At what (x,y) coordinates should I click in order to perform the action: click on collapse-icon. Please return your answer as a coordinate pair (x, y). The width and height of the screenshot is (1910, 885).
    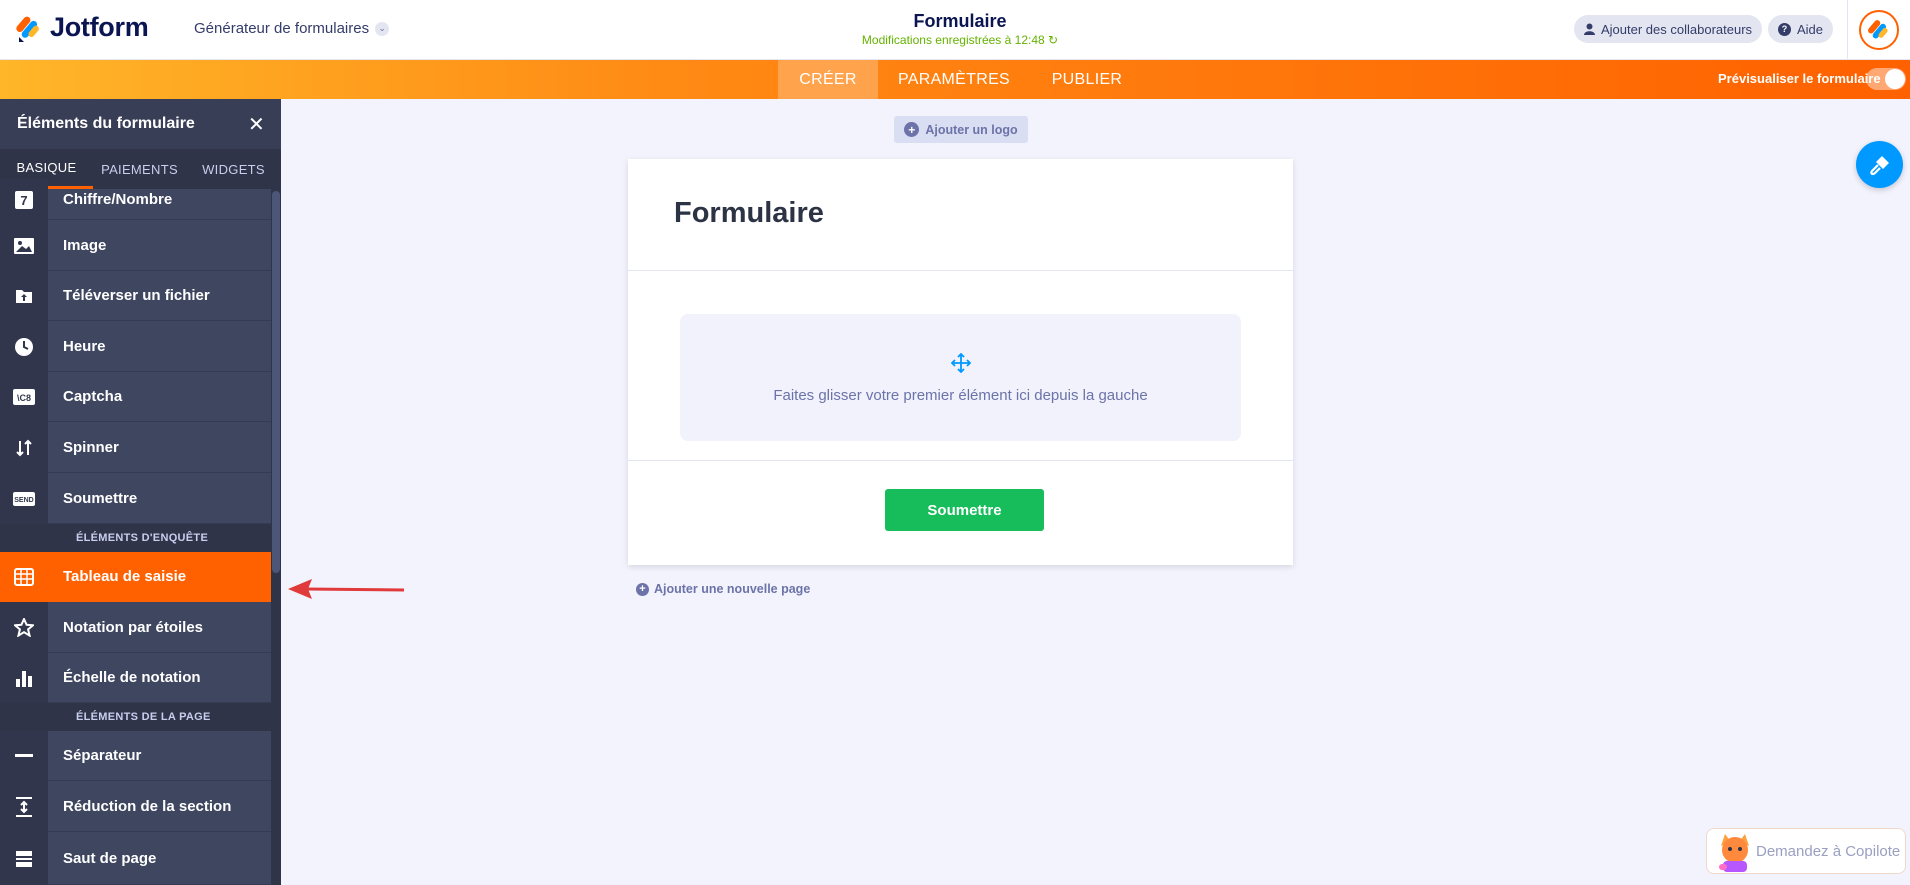
    Looking at the image, I should click on (24, 806).